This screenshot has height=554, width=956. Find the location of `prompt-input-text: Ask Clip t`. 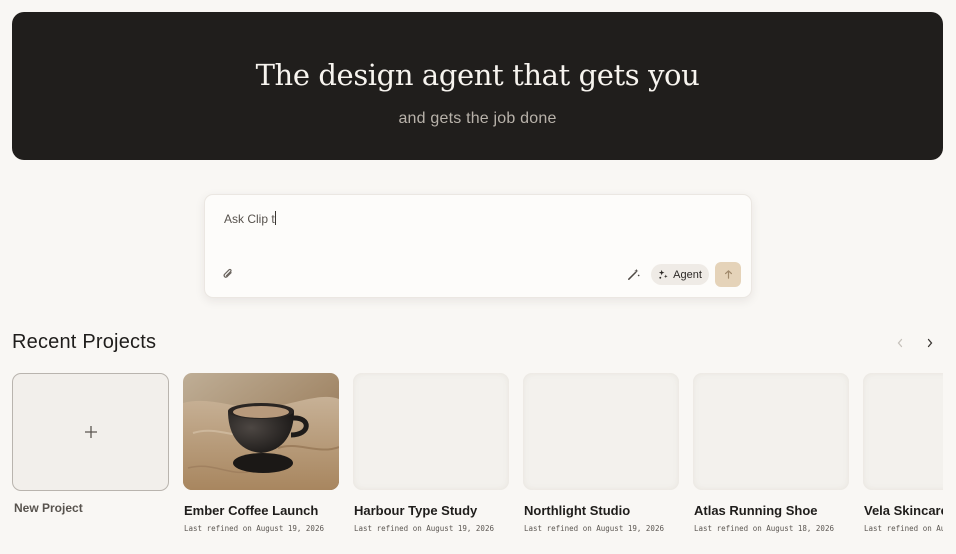

prompt-input-text: Ask Clip t is located at coordinates (249, 219).